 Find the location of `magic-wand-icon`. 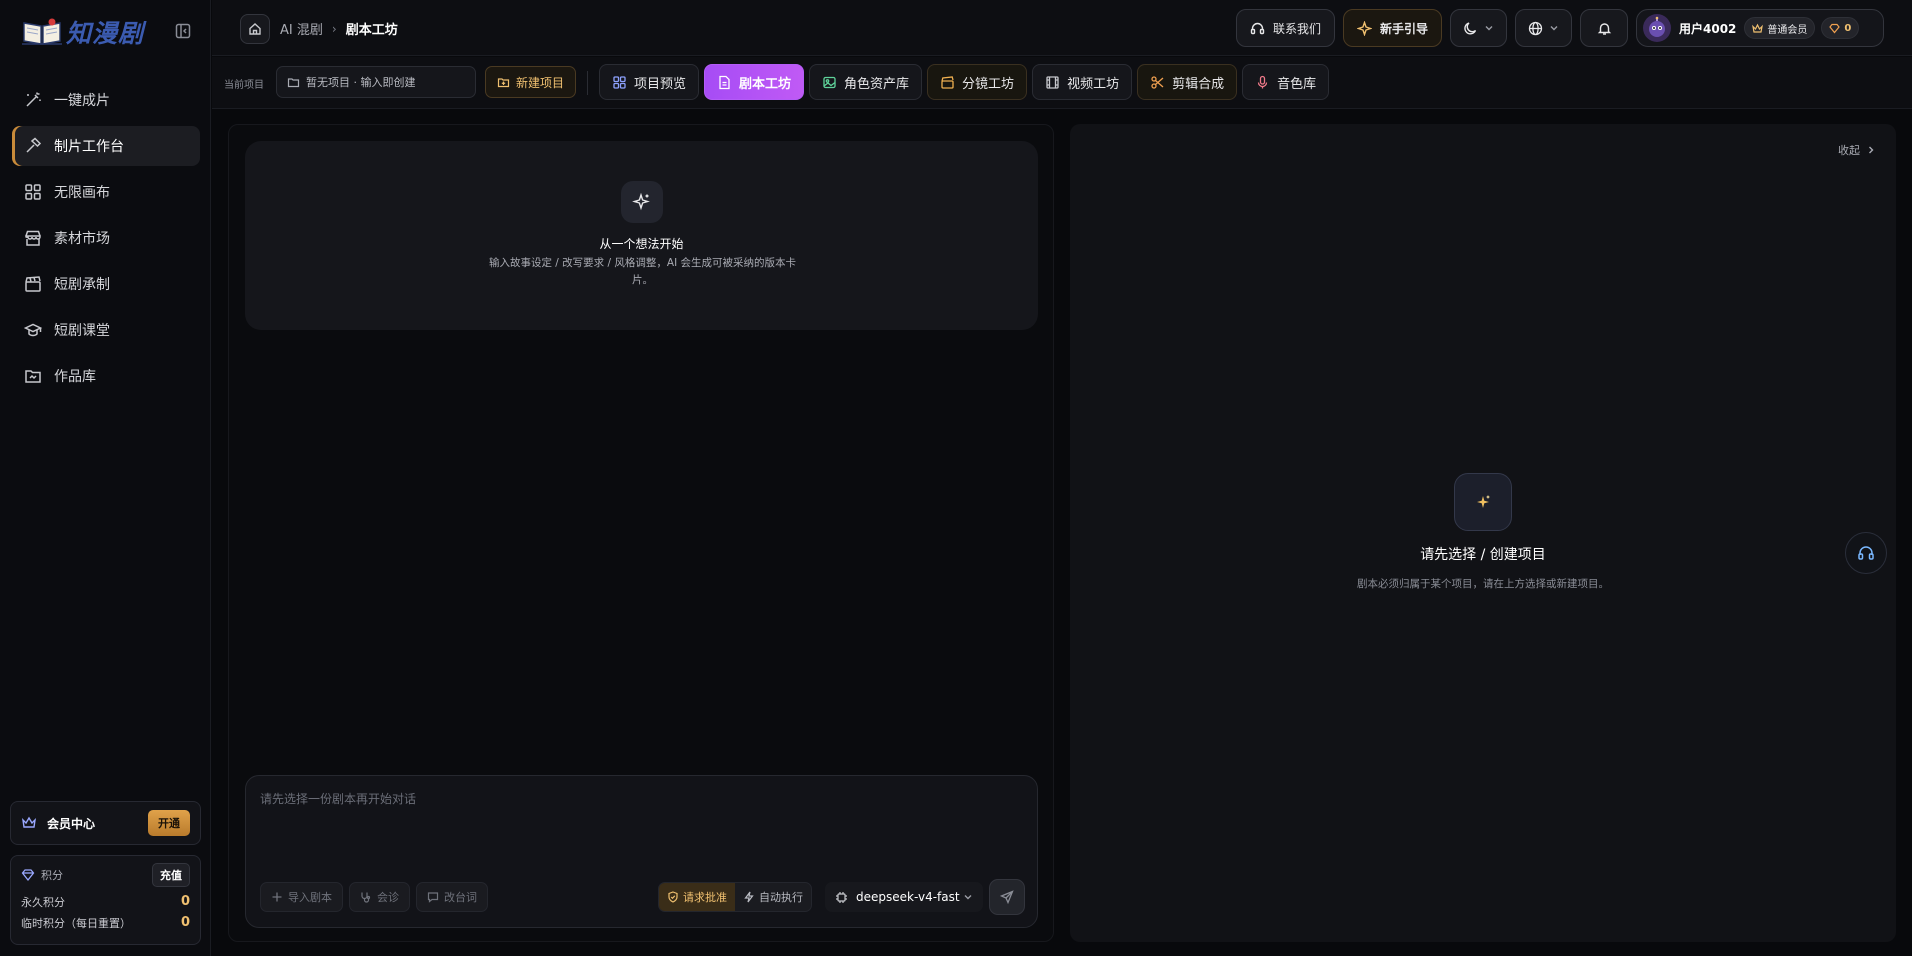

magic-wand-icon is located at coordinates (33, 99).